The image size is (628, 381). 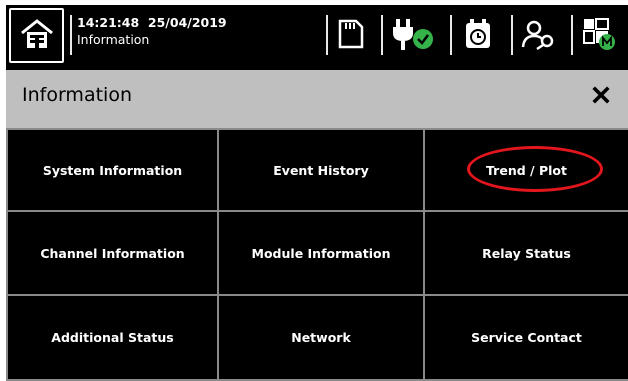 I want to click on user-key-icon, so click(x=538, y=36).